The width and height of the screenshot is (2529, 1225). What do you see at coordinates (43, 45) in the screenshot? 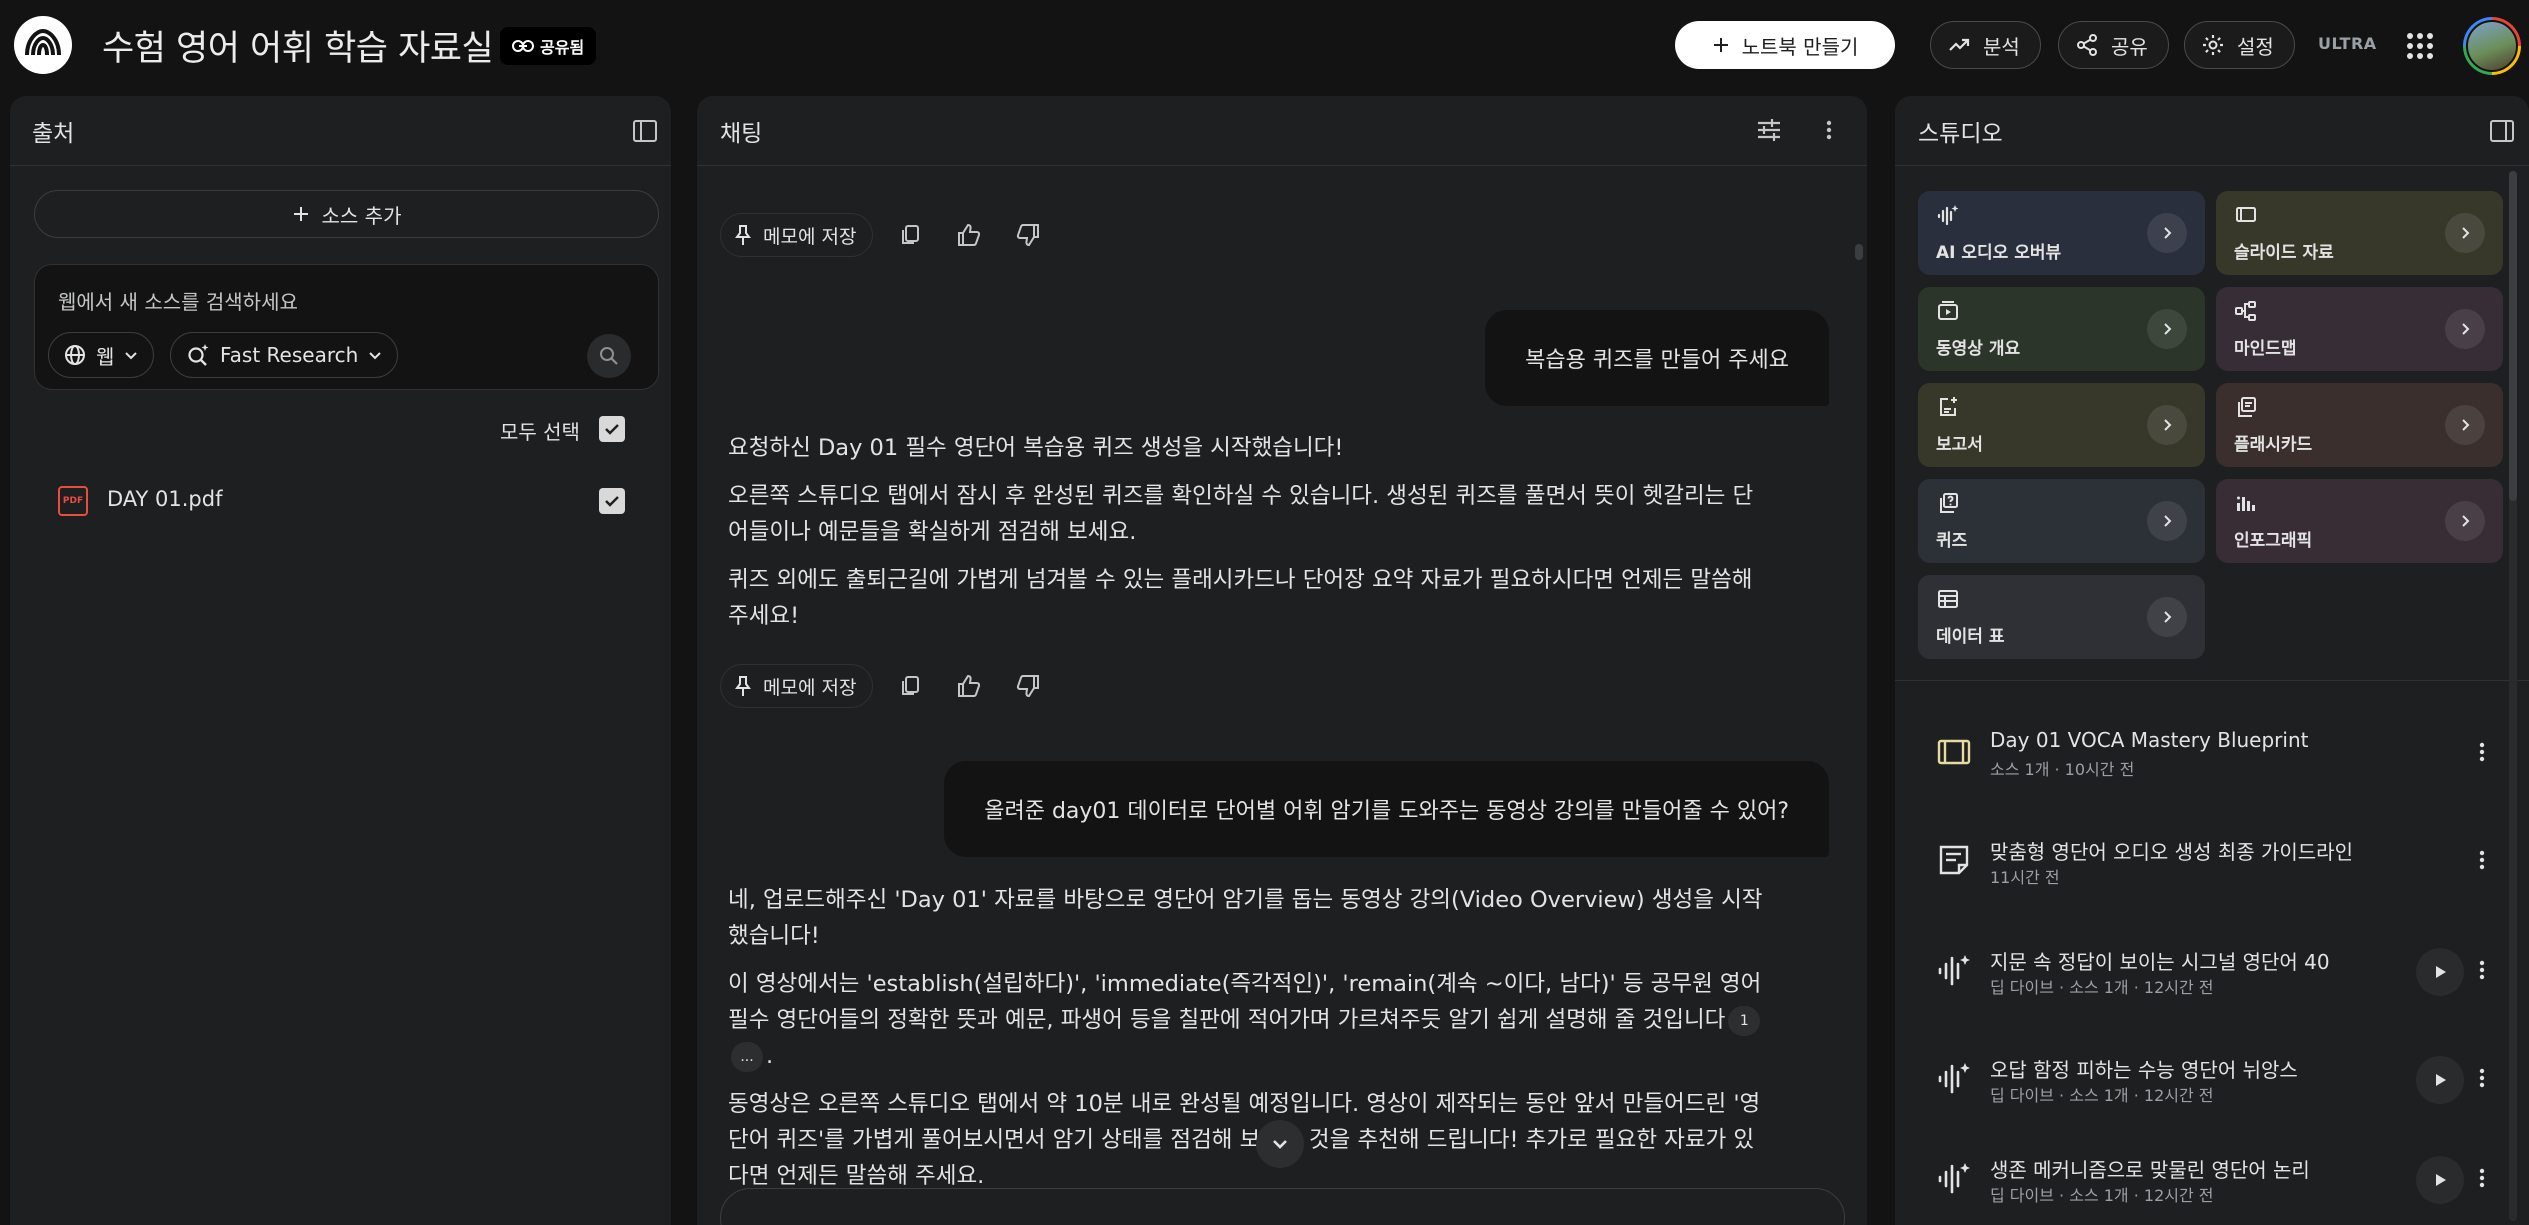
I see `notebooklm-logo-icon` at bounding box center [43, 45].